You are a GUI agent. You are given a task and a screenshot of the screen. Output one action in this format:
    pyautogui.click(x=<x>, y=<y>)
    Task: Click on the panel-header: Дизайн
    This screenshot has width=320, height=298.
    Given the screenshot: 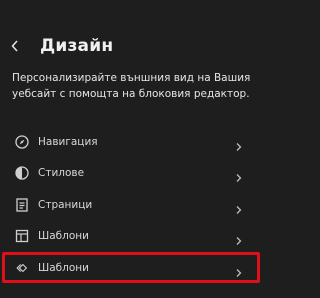 What is the action you would take?
    pyautogui.click(x=134, y=46)
    